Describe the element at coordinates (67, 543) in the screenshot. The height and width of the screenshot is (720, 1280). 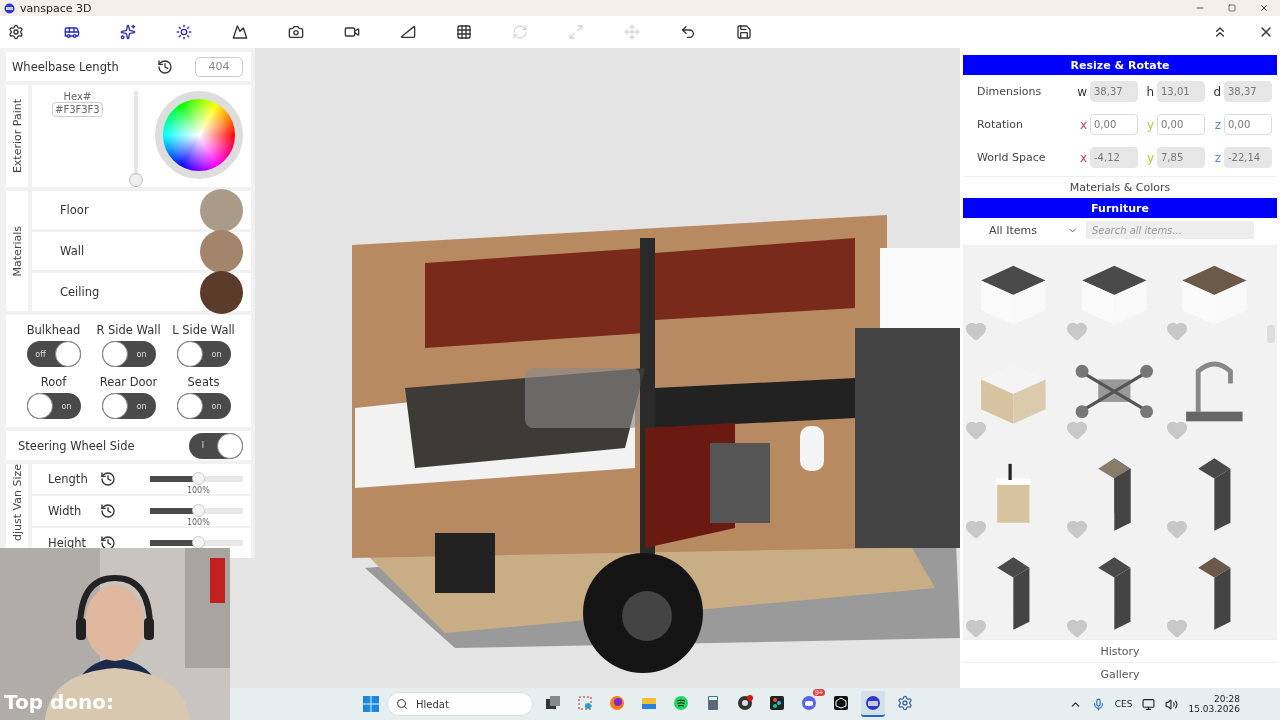
I see `size-label: Height` at that location.